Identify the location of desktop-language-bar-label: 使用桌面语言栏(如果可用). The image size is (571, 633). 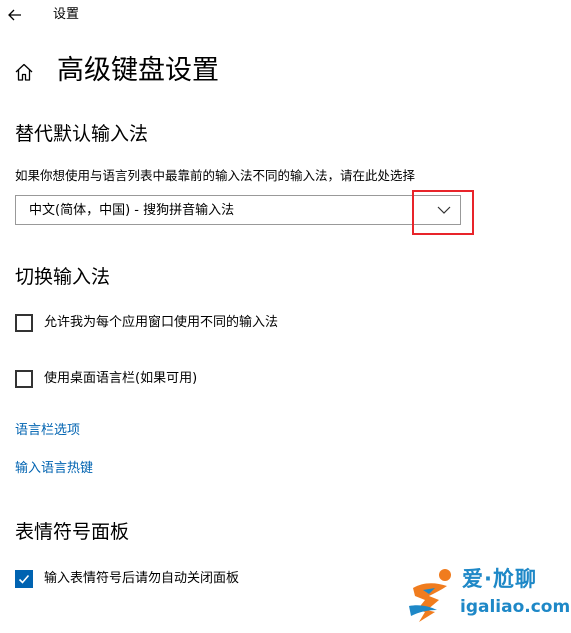
(121, 378).